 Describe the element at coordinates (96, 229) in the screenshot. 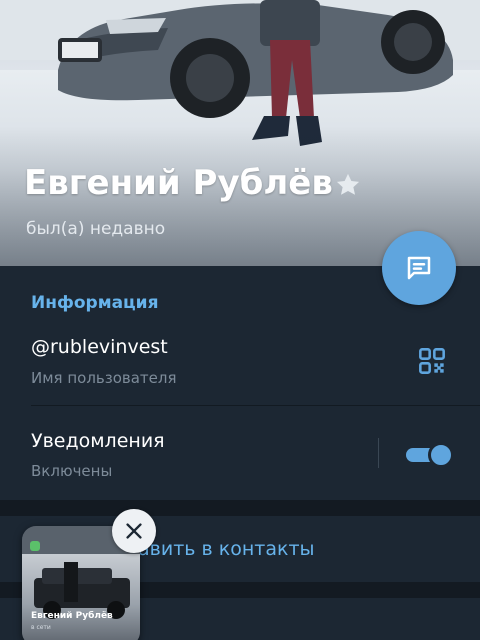

I see `profile-status: был(а) недавно` at that location.